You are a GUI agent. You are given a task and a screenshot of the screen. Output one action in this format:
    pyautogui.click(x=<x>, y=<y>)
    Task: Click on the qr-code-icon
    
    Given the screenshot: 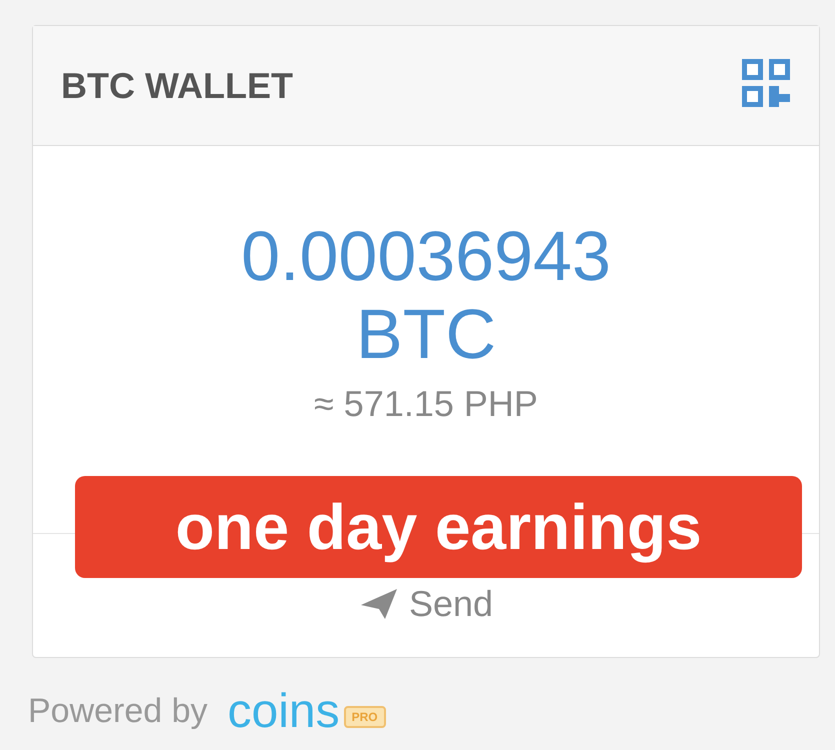 What is the action you would take?
    pyautogui.click(x=766, y=83)
    